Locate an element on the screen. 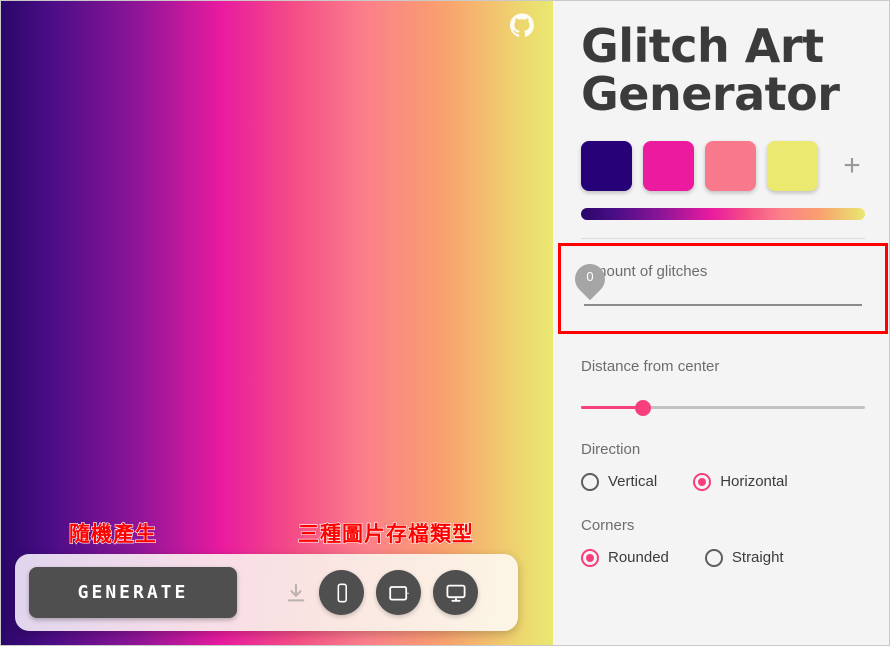  corners-options: Rounded Straight is located at coordinates (723, 557).